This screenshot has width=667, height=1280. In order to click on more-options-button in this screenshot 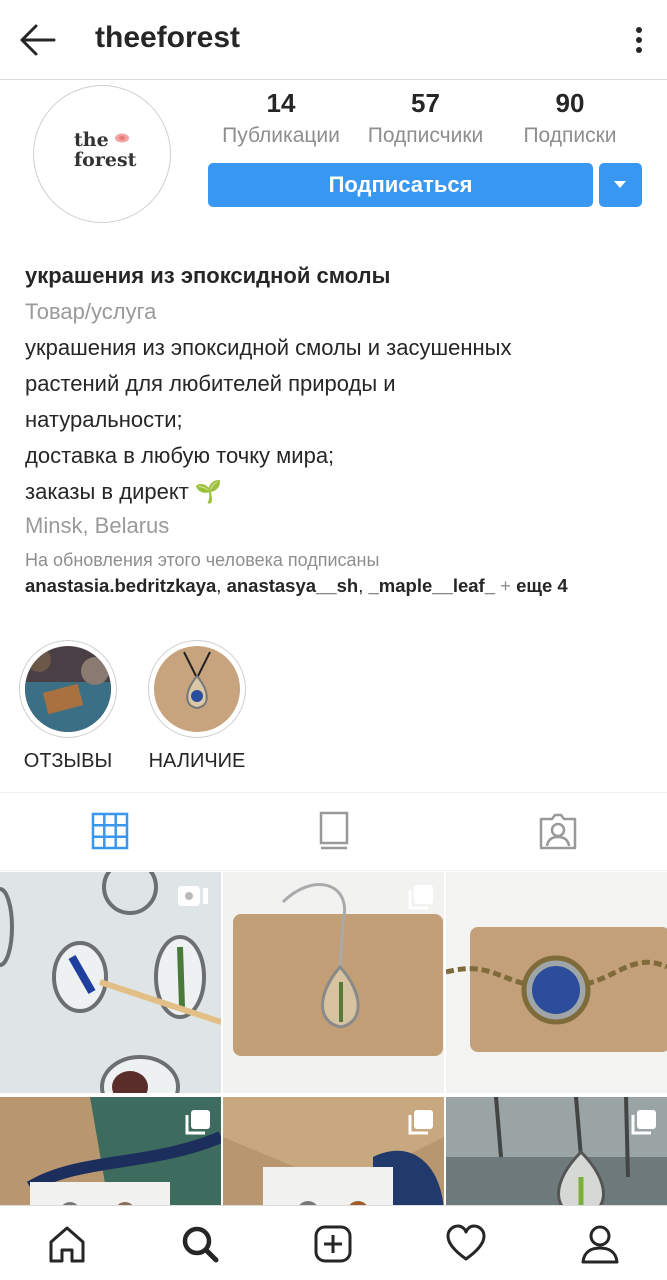, I will do `click(639, 40)`.